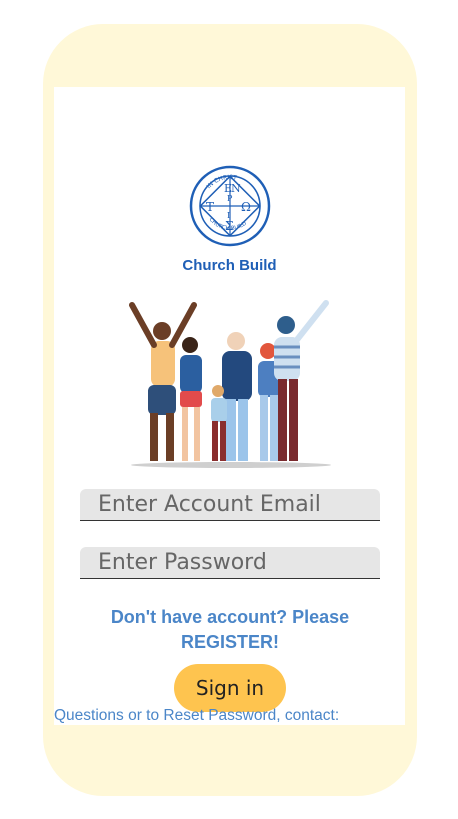  What do you see at coordinates (230, 505) in the screenshot?
I see `email-field` at bounding box center [230, 505].